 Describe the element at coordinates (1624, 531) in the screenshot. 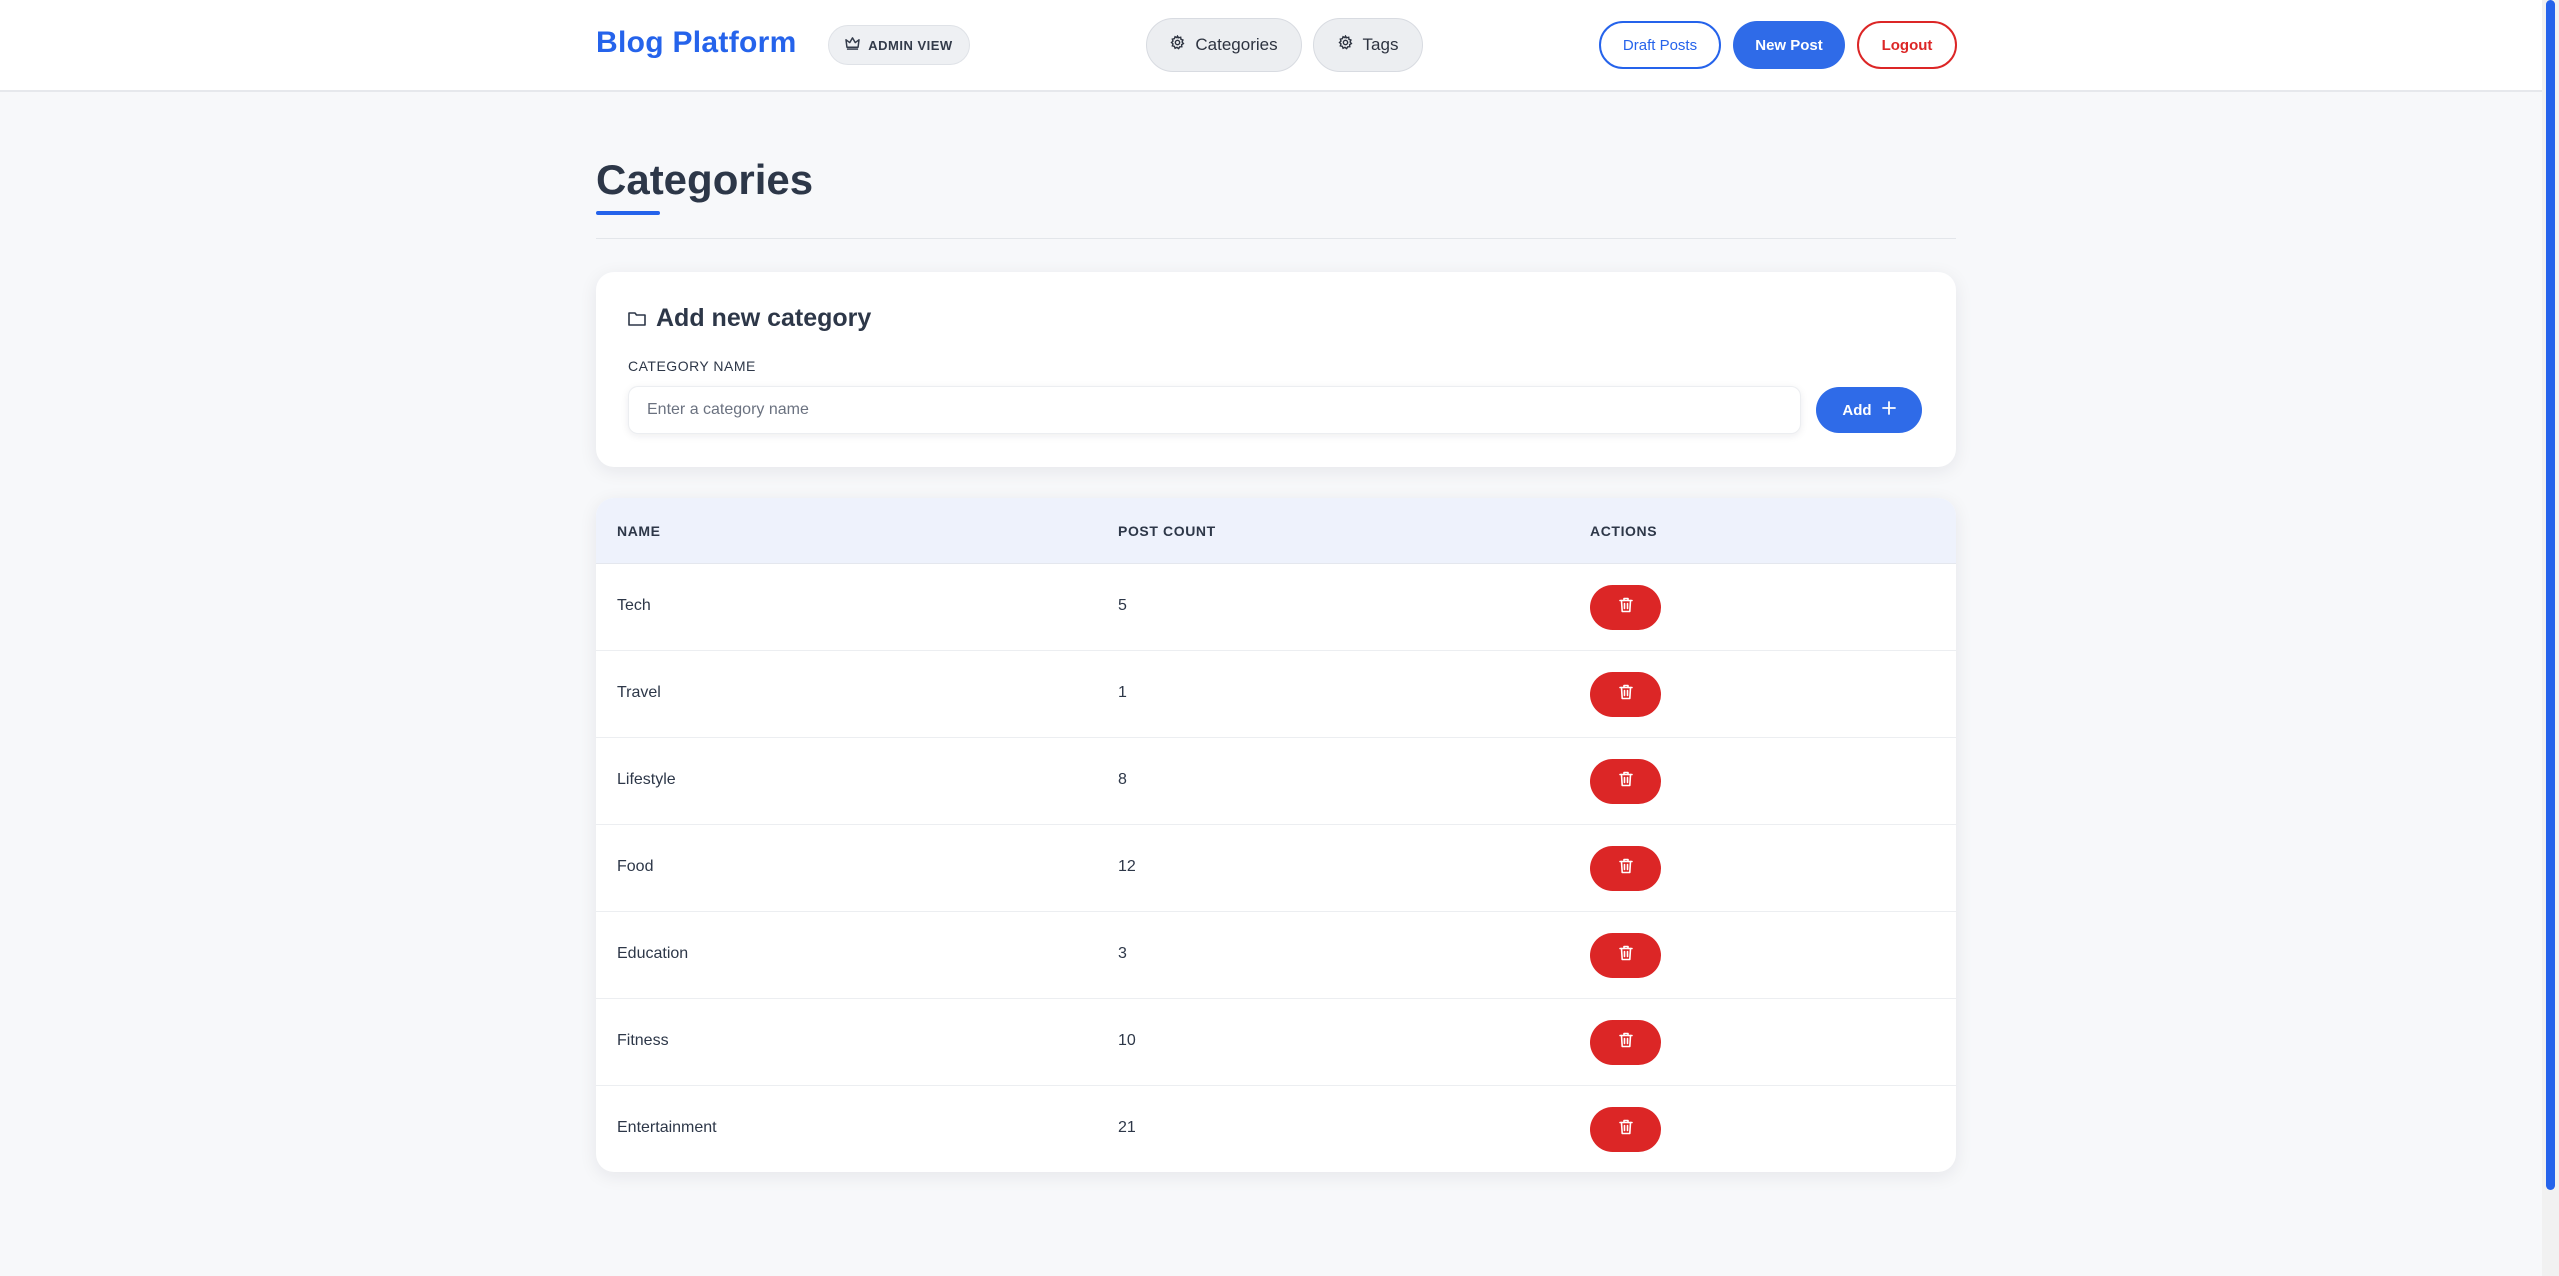

I see `column-header-actions: ACTIONS` at that location.